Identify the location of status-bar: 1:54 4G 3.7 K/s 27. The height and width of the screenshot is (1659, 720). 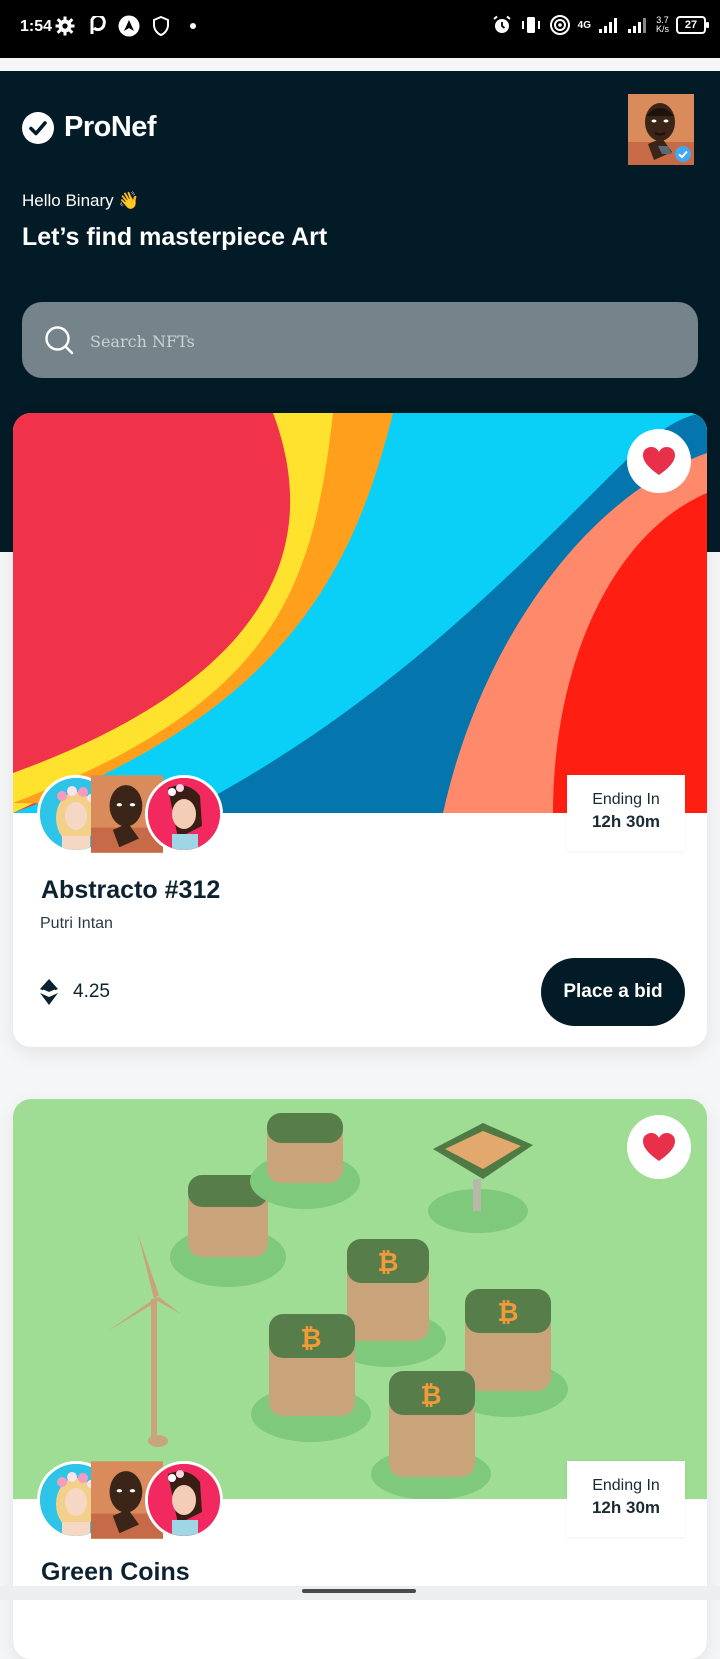
(360, 29).